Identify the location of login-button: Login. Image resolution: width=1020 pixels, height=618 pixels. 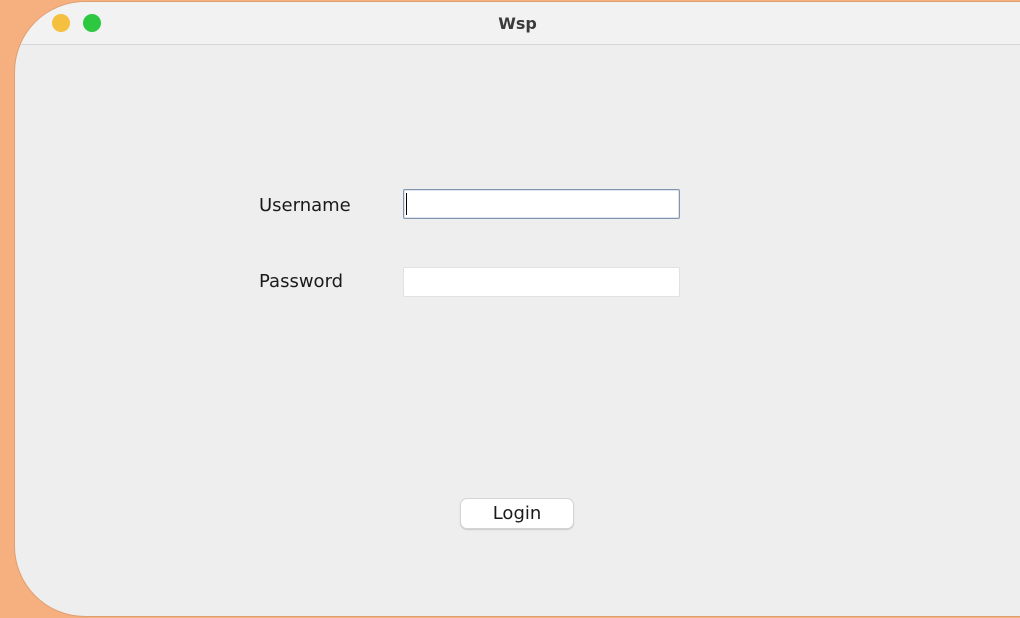
(517, 513).